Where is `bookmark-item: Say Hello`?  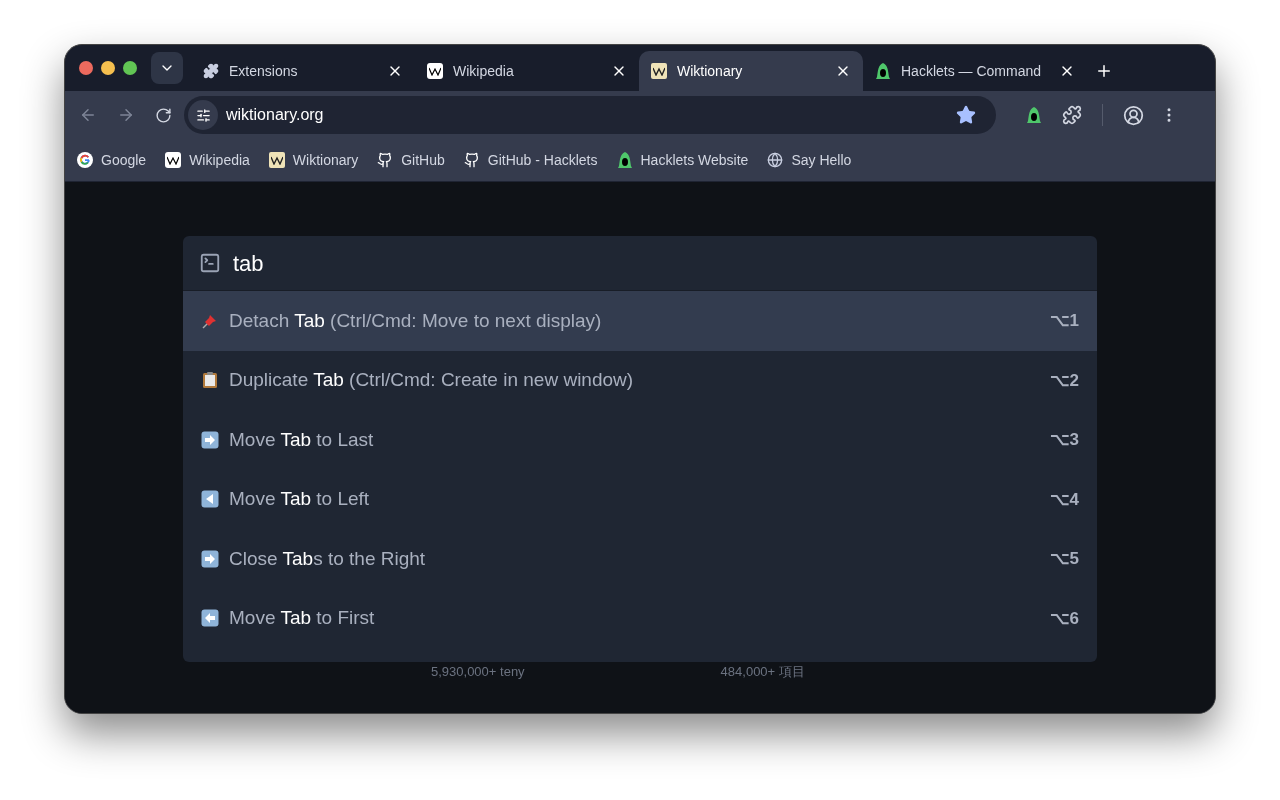 bookmark-item: Say Hello is located at coordinates (809, 160).